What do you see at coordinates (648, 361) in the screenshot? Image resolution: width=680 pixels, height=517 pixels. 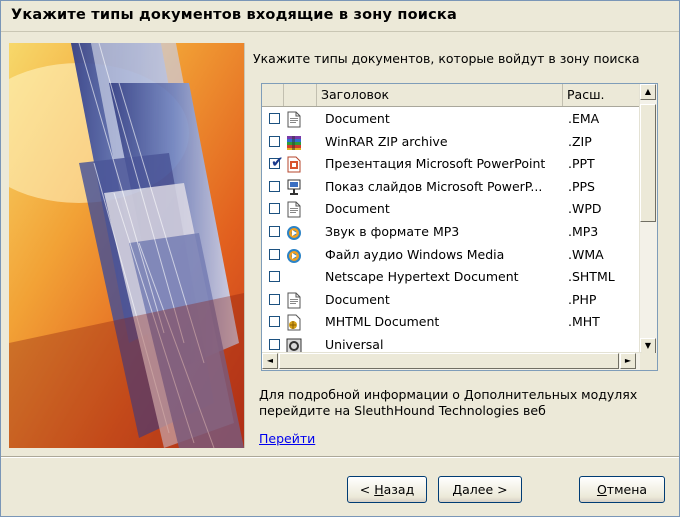 I see `scroll-corner` at bounding box center [648, 361].